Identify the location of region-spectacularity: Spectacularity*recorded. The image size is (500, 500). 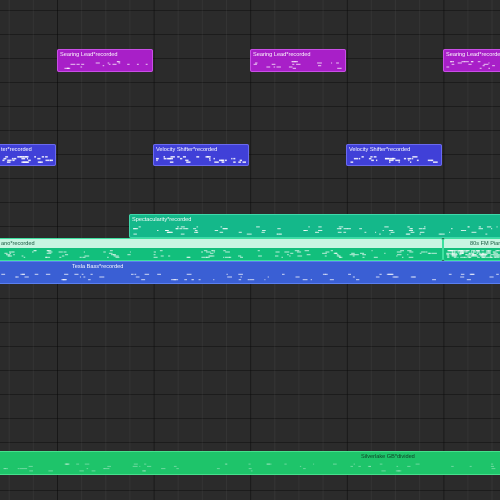
(314, 226).